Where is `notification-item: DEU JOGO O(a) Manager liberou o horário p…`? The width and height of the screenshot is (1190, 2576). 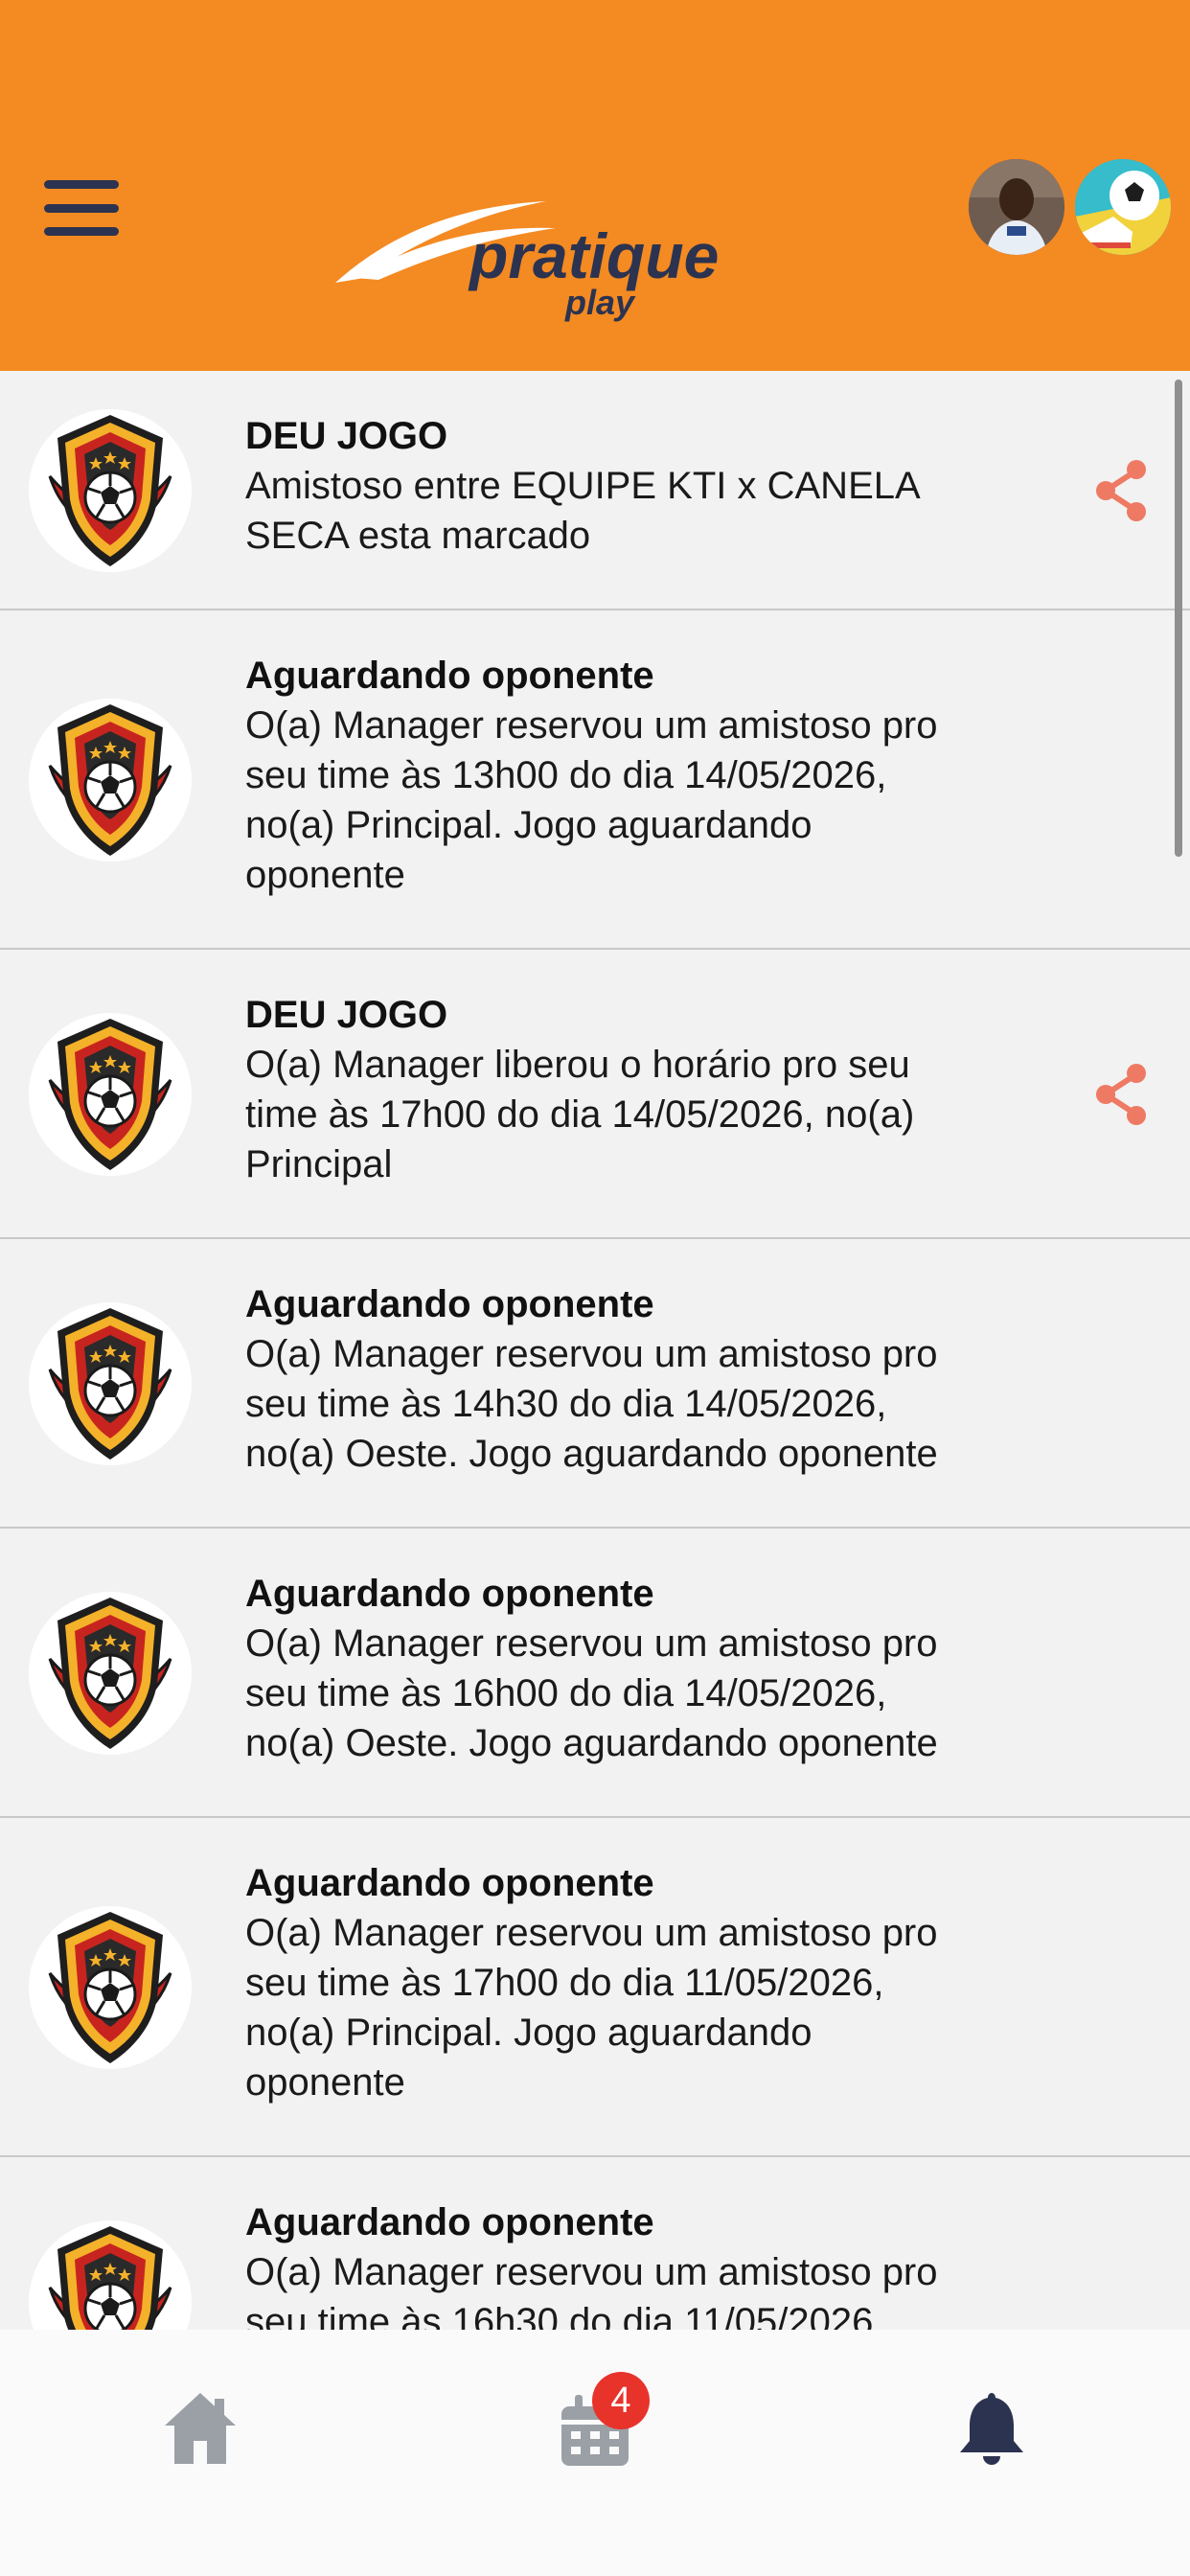
notification-item: DEU JOGO O(a) Manager liberou o horário p… is located at coordinates (595, 1094).